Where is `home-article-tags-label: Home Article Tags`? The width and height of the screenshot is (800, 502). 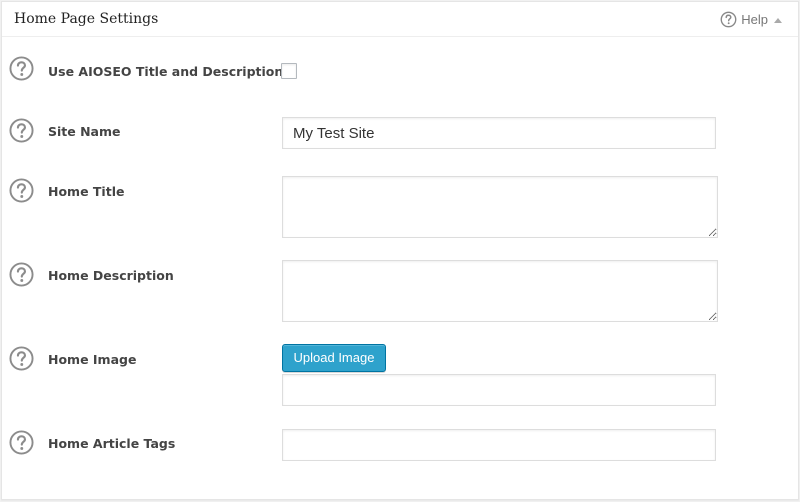 home-article-tags-label: Home Article Tags is located at coordinates (111, 443).